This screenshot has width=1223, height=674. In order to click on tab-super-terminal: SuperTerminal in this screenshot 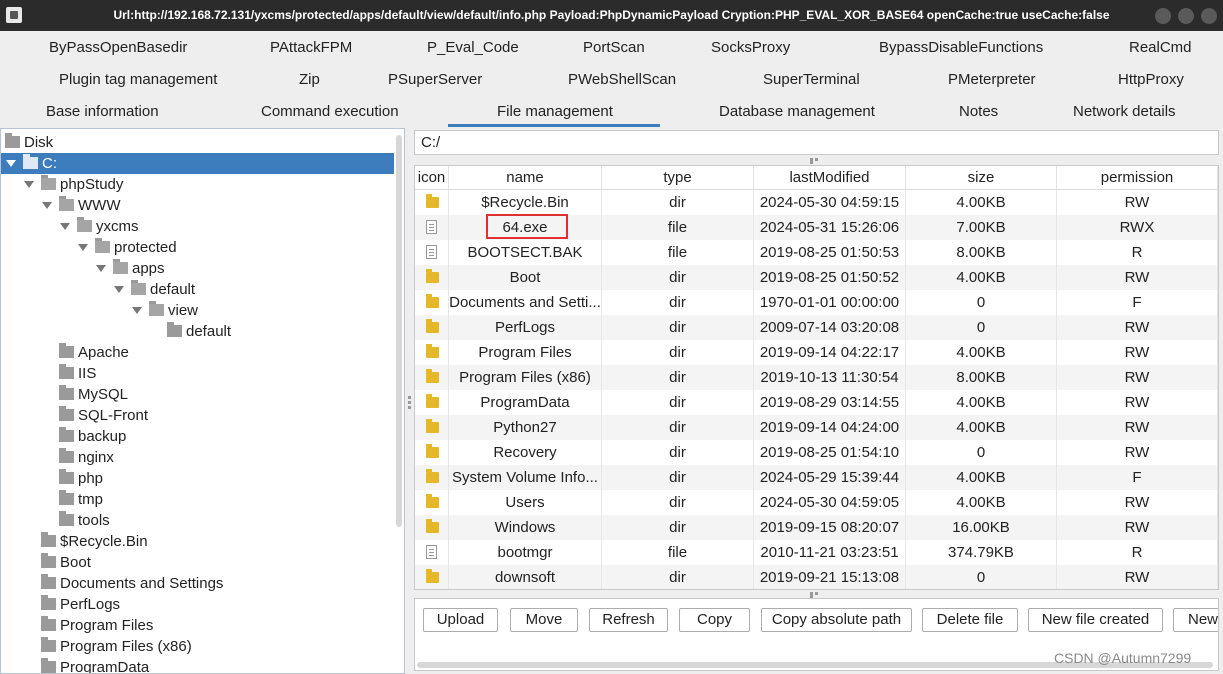, I will do `click(811, 79)`.